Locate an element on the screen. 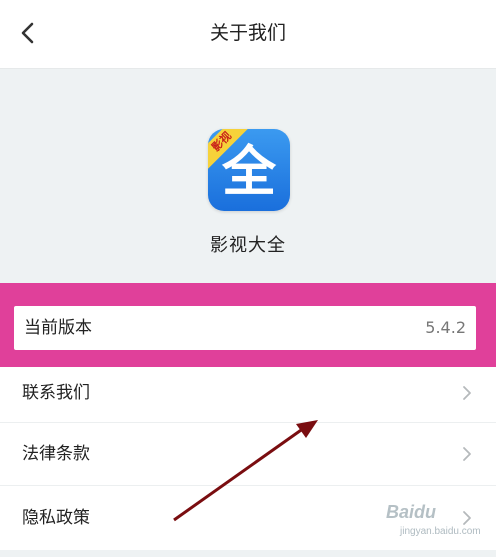 The image size is (496, 557). privacy-policy-label: 隐私政策 is located at coordinates (56, 518).